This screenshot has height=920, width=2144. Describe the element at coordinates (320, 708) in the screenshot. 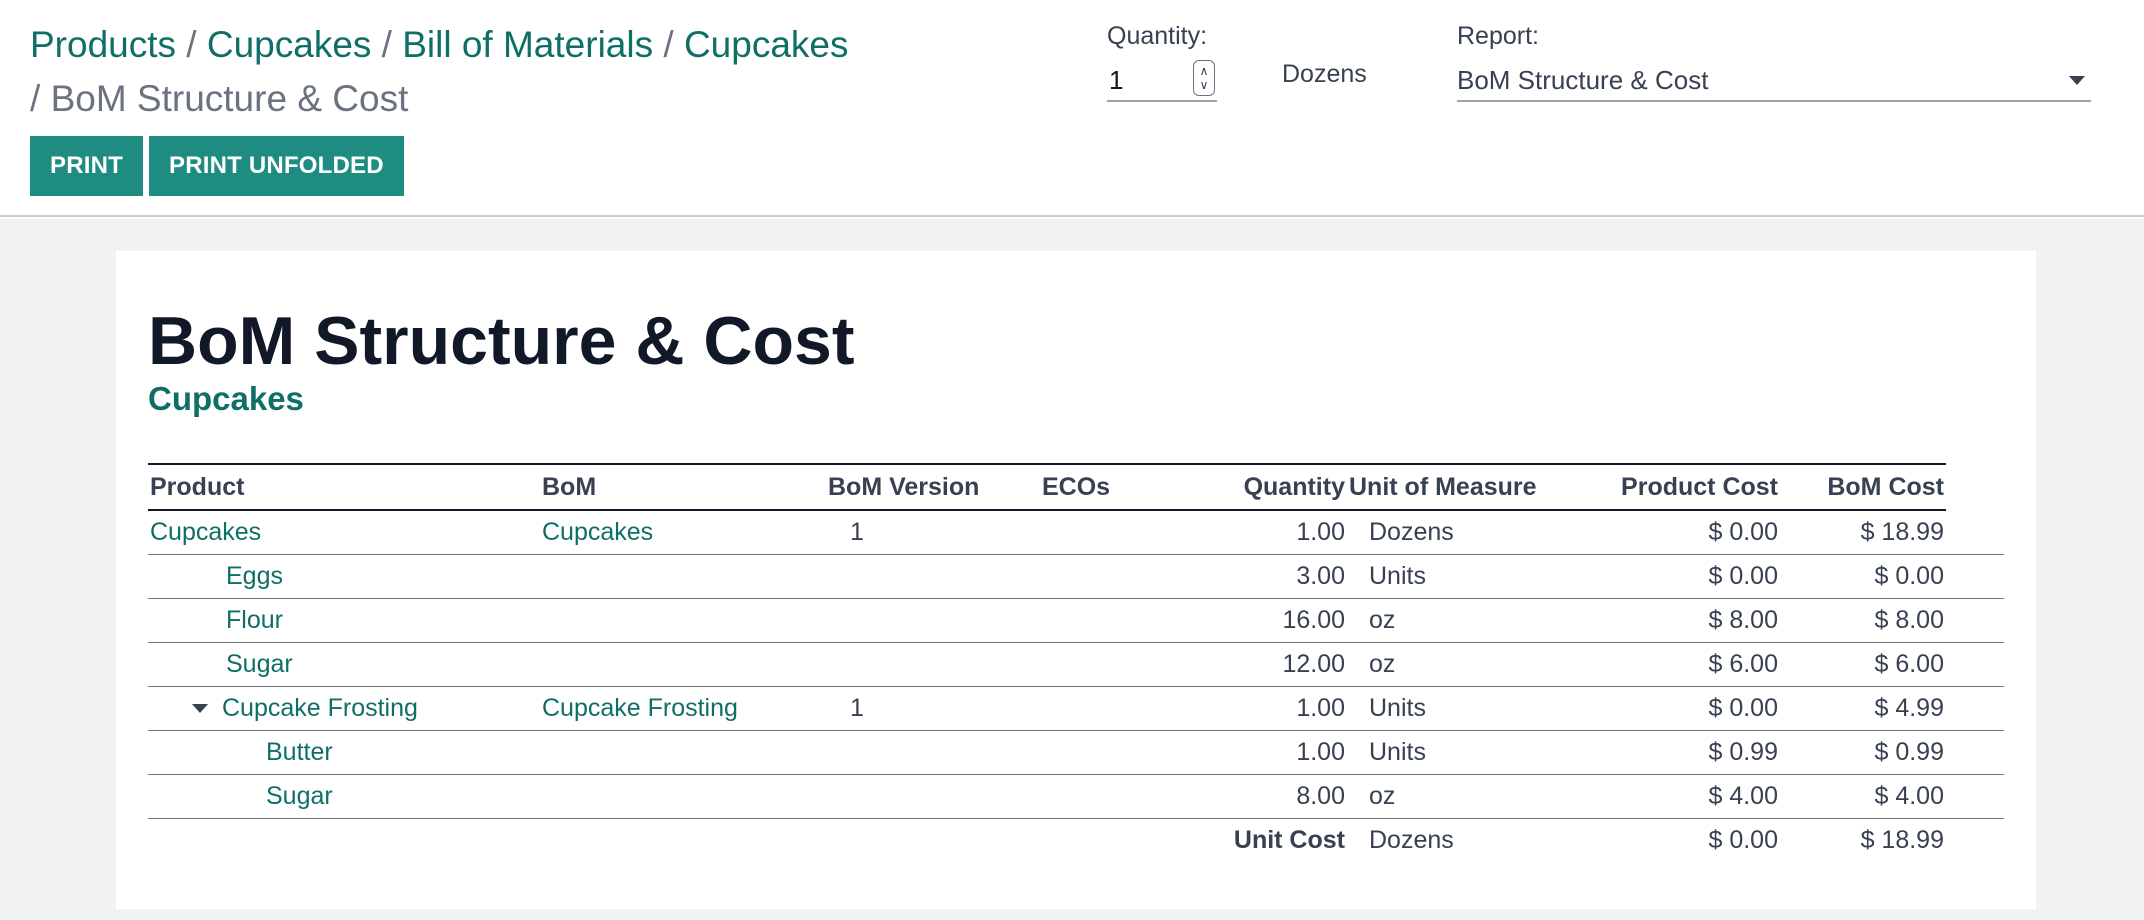

I see `product-link: Cupcake Frosting` at that location.